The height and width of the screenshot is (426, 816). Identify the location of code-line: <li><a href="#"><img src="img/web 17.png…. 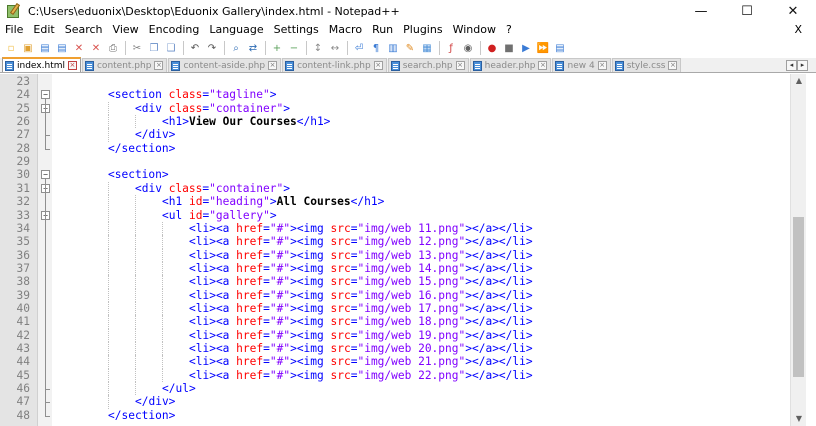
(361, 308).